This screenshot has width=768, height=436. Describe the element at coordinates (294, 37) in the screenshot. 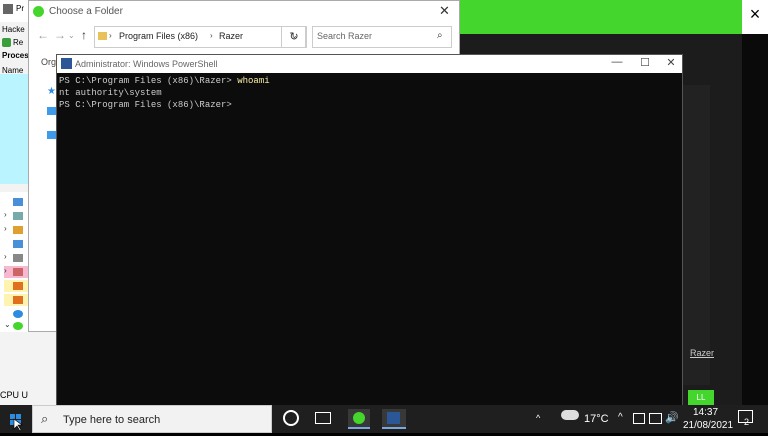

I see `refresh-button: ↻` at that location.